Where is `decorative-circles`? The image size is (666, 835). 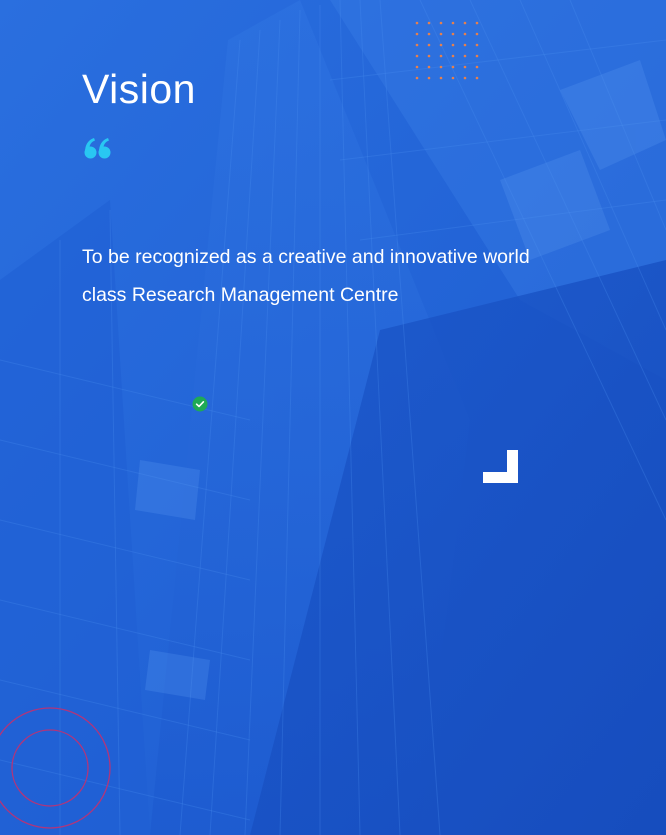
decorative-circles is located at coordinates (55, 768).